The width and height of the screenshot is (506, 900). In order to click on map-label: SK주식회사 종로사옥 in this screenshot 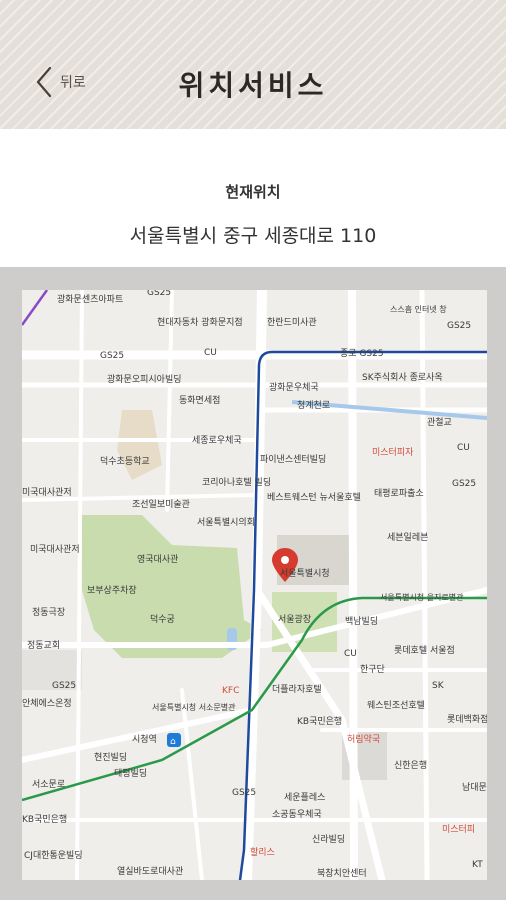, I will do `click(402, 377)`.